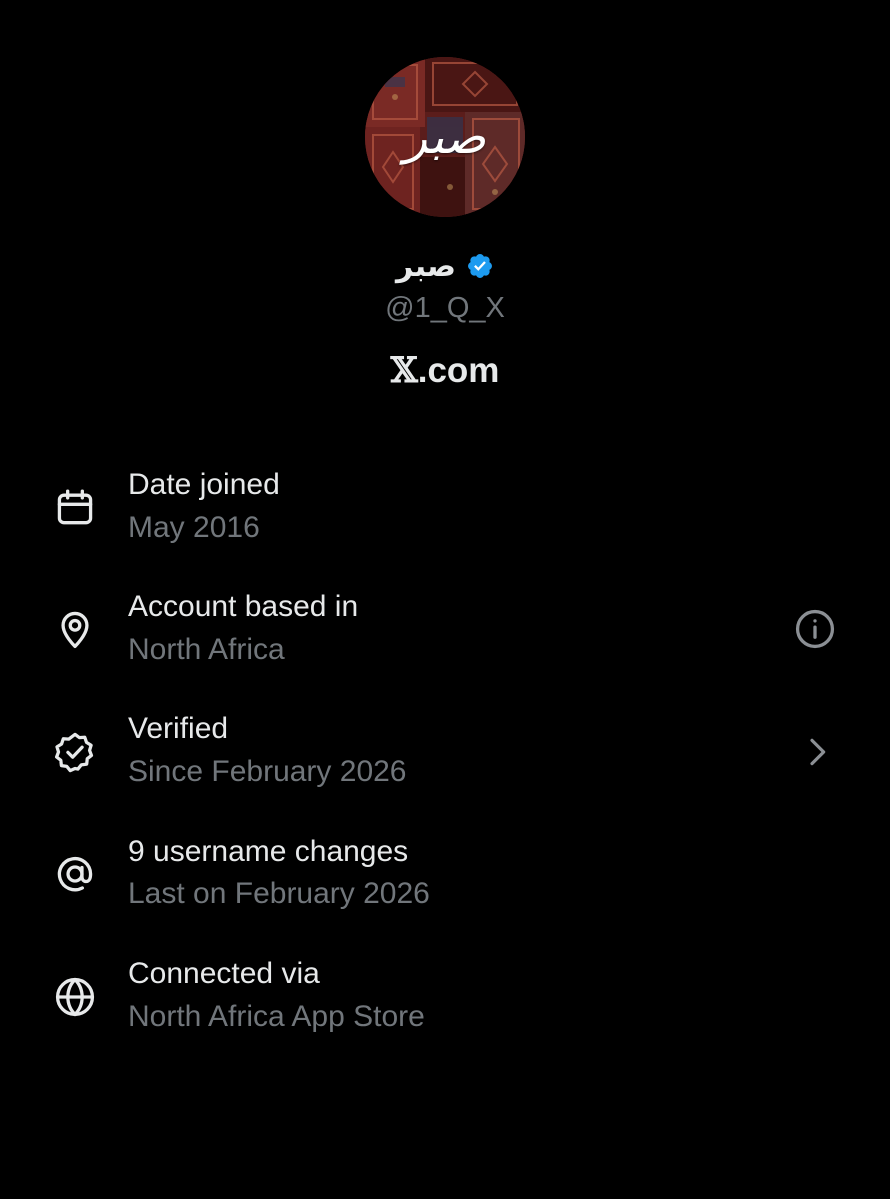  I want to click on avatar-calligraphy: صبر, so click(445, 137).